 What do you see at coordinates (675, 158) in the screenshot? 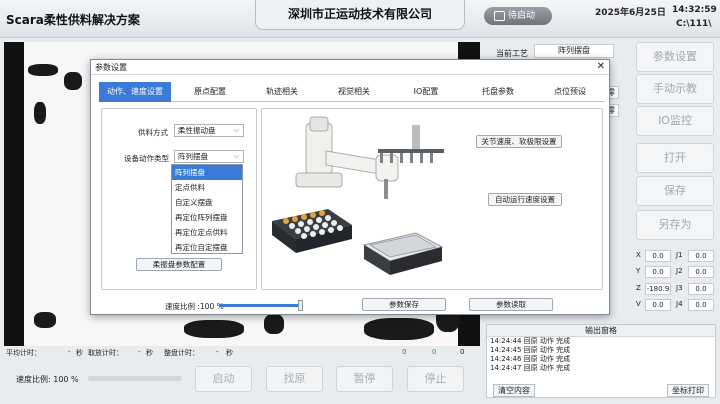
I see `open-button: 打开` at bounding box center [675, 158].